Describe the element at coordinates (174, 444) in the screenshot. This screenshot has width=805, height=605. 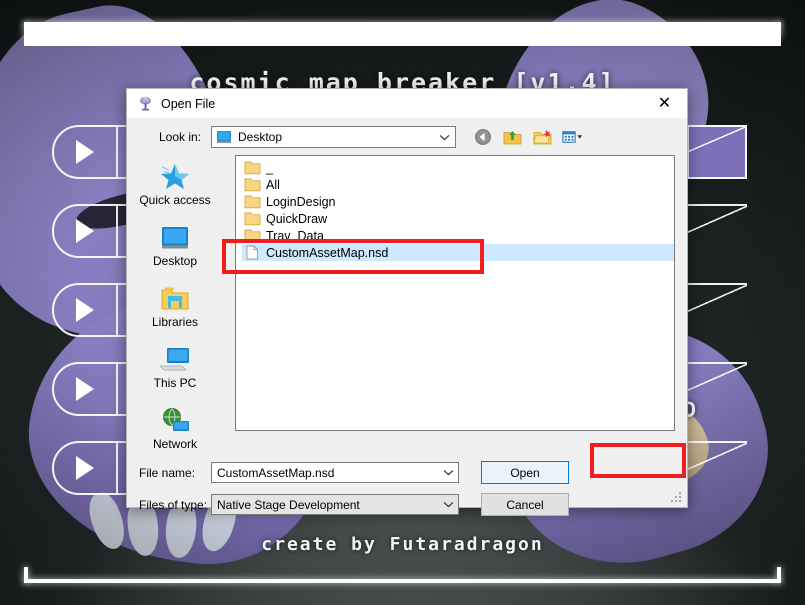
I see `place-item-label: Network` at that location.